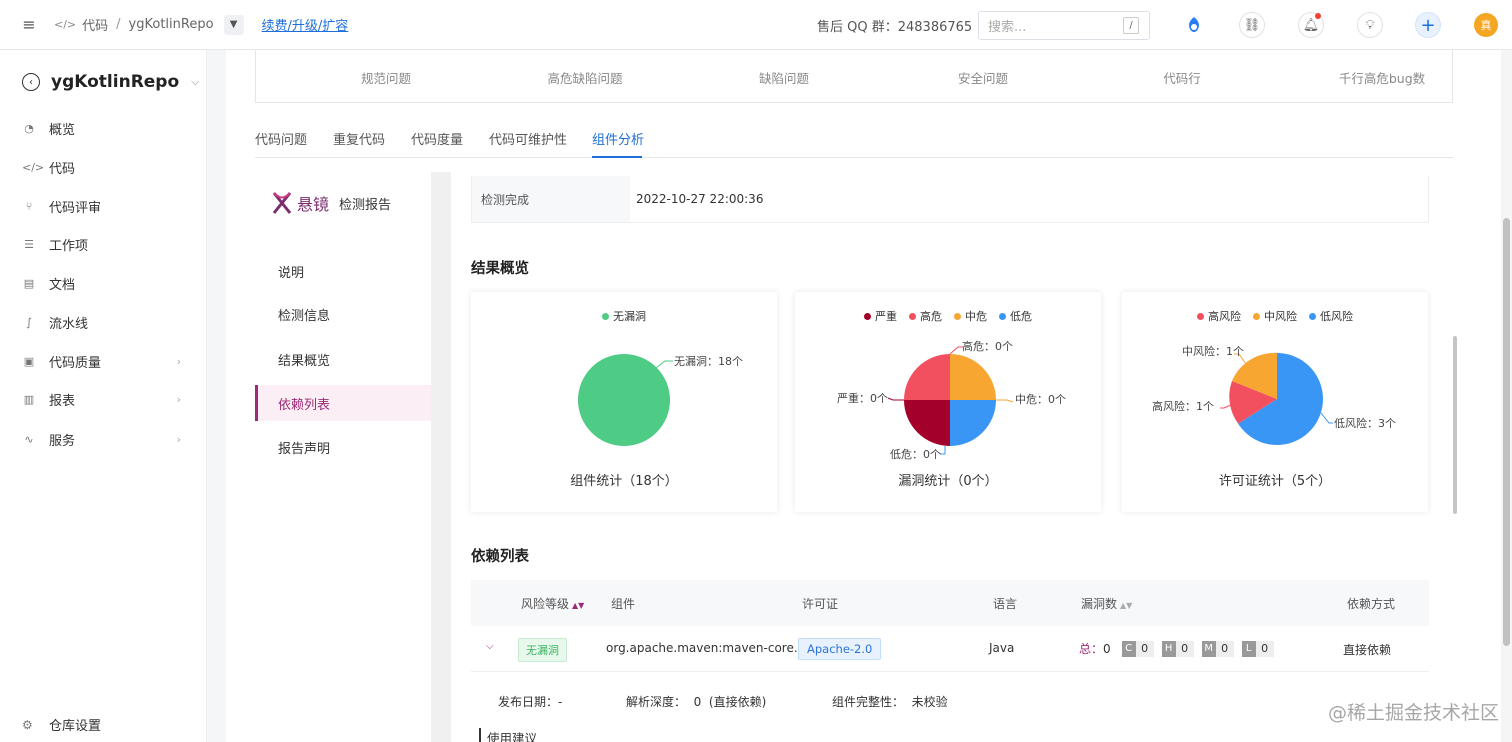  Describe the element at coordinates (104, 206) in the screenshot. I see `sidebar-item-code-review: ⑂ 代码评审` at that location.